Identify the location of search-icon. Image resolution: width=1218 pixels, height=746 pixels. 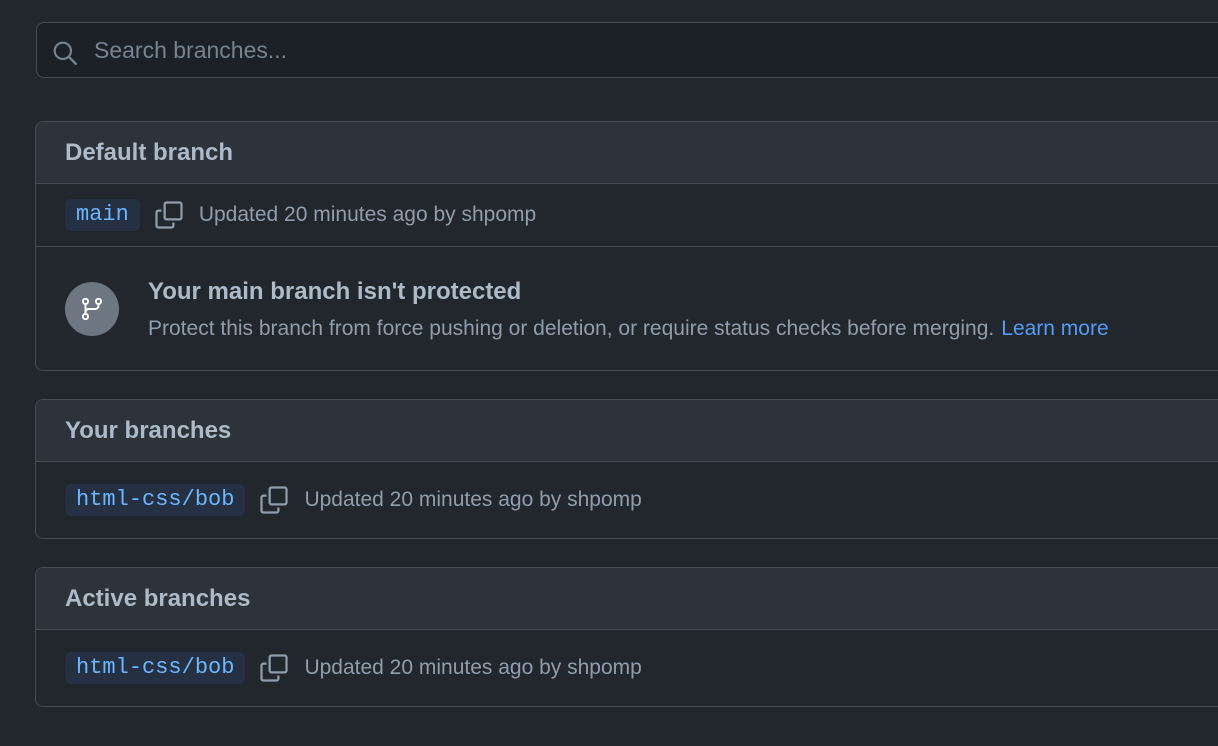
(65, 53).